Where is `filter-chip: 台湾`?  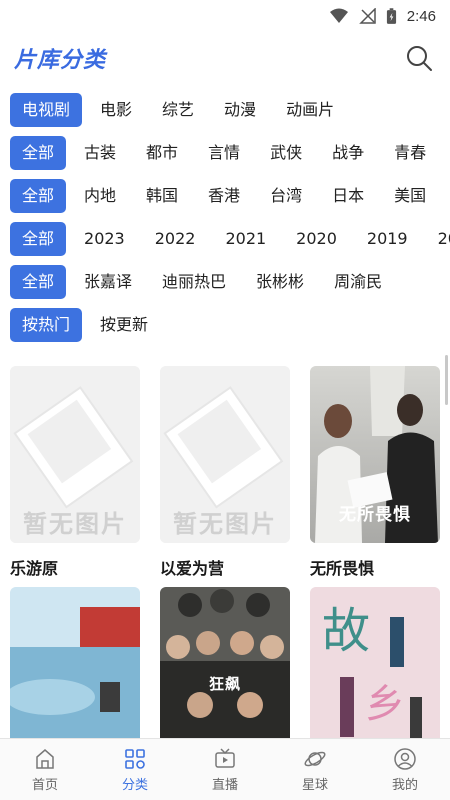
filter-chip: 台湾 is located at coordinates (286, 196).